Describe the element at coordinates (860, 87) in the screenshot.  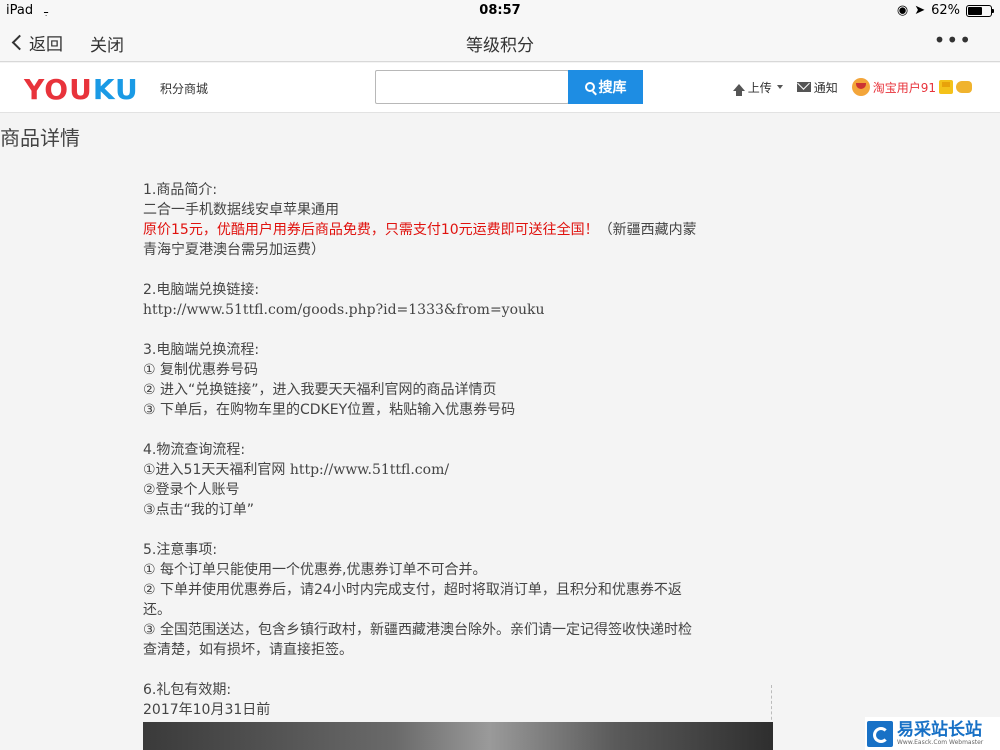
I see `avatar` at that location.